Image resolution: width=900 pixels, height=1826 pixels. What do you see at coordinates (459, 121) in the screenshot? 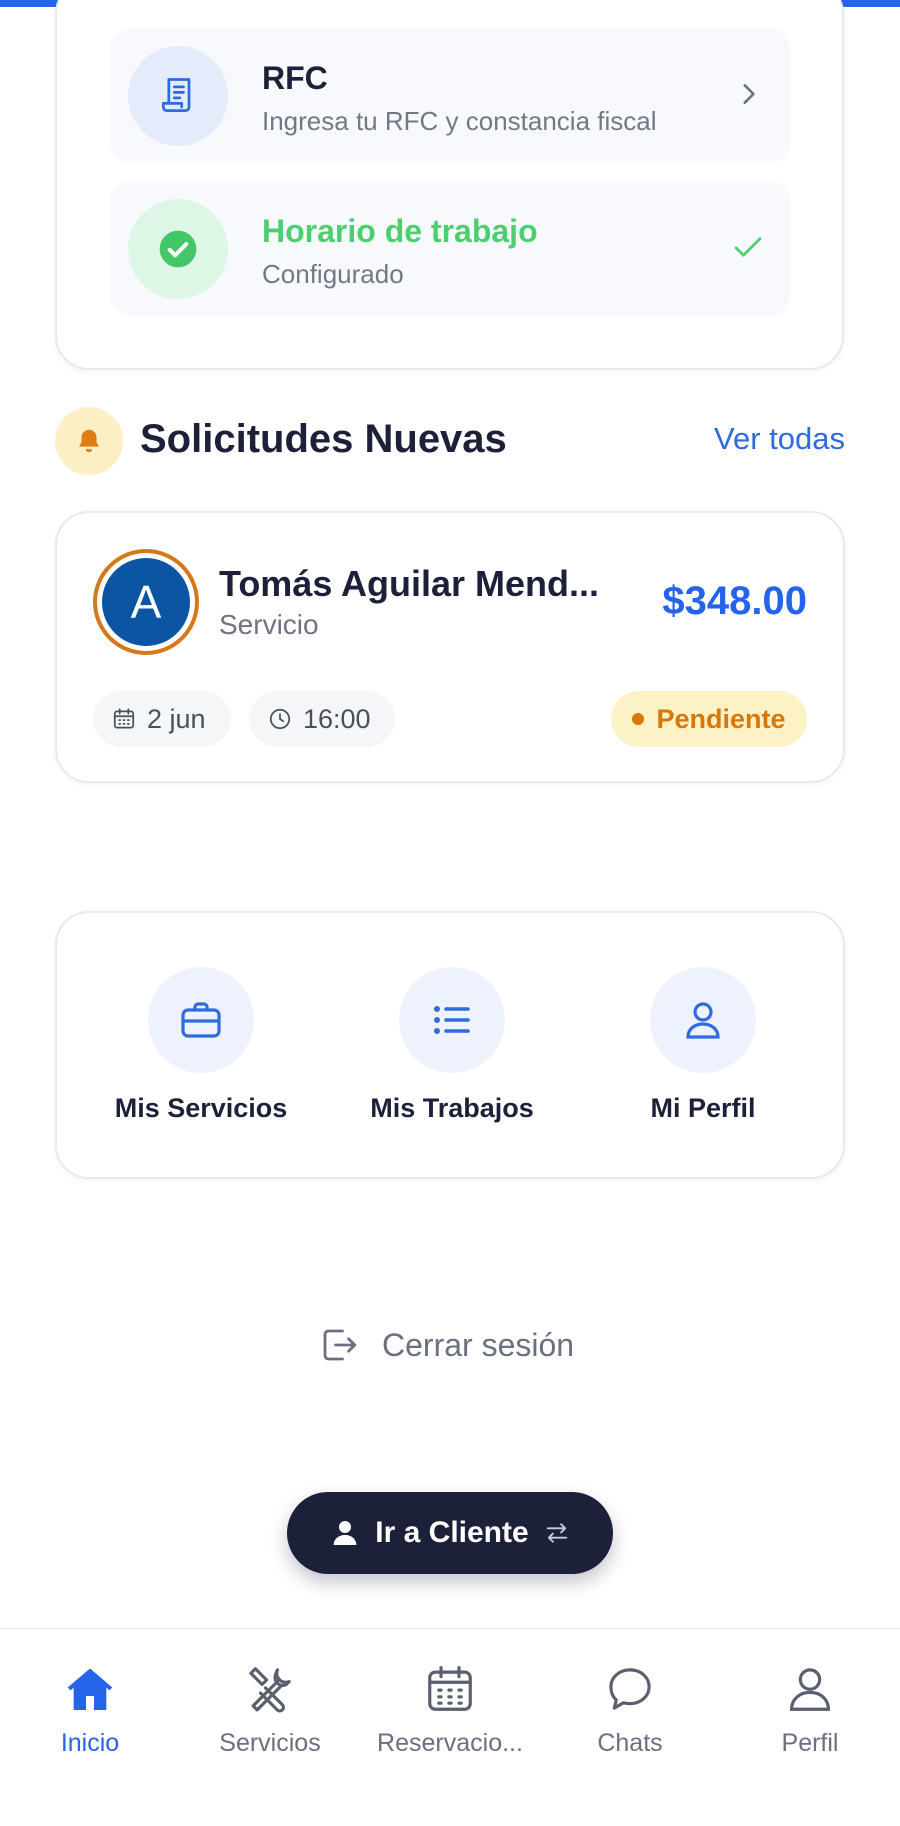
I see `rfc-subtitle: Ingresa tu RFC y constancia fiscal` at bounding box center [459, 121].